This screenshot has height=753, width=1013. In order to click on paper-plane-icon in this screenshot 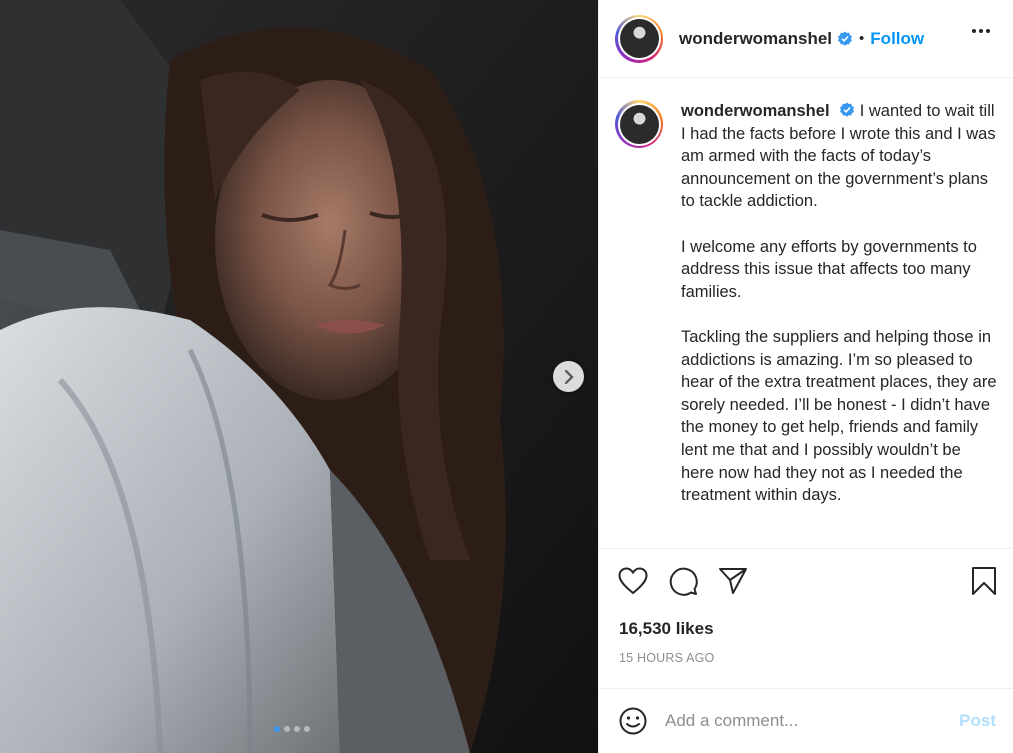, I will do `click(733, 581)`.